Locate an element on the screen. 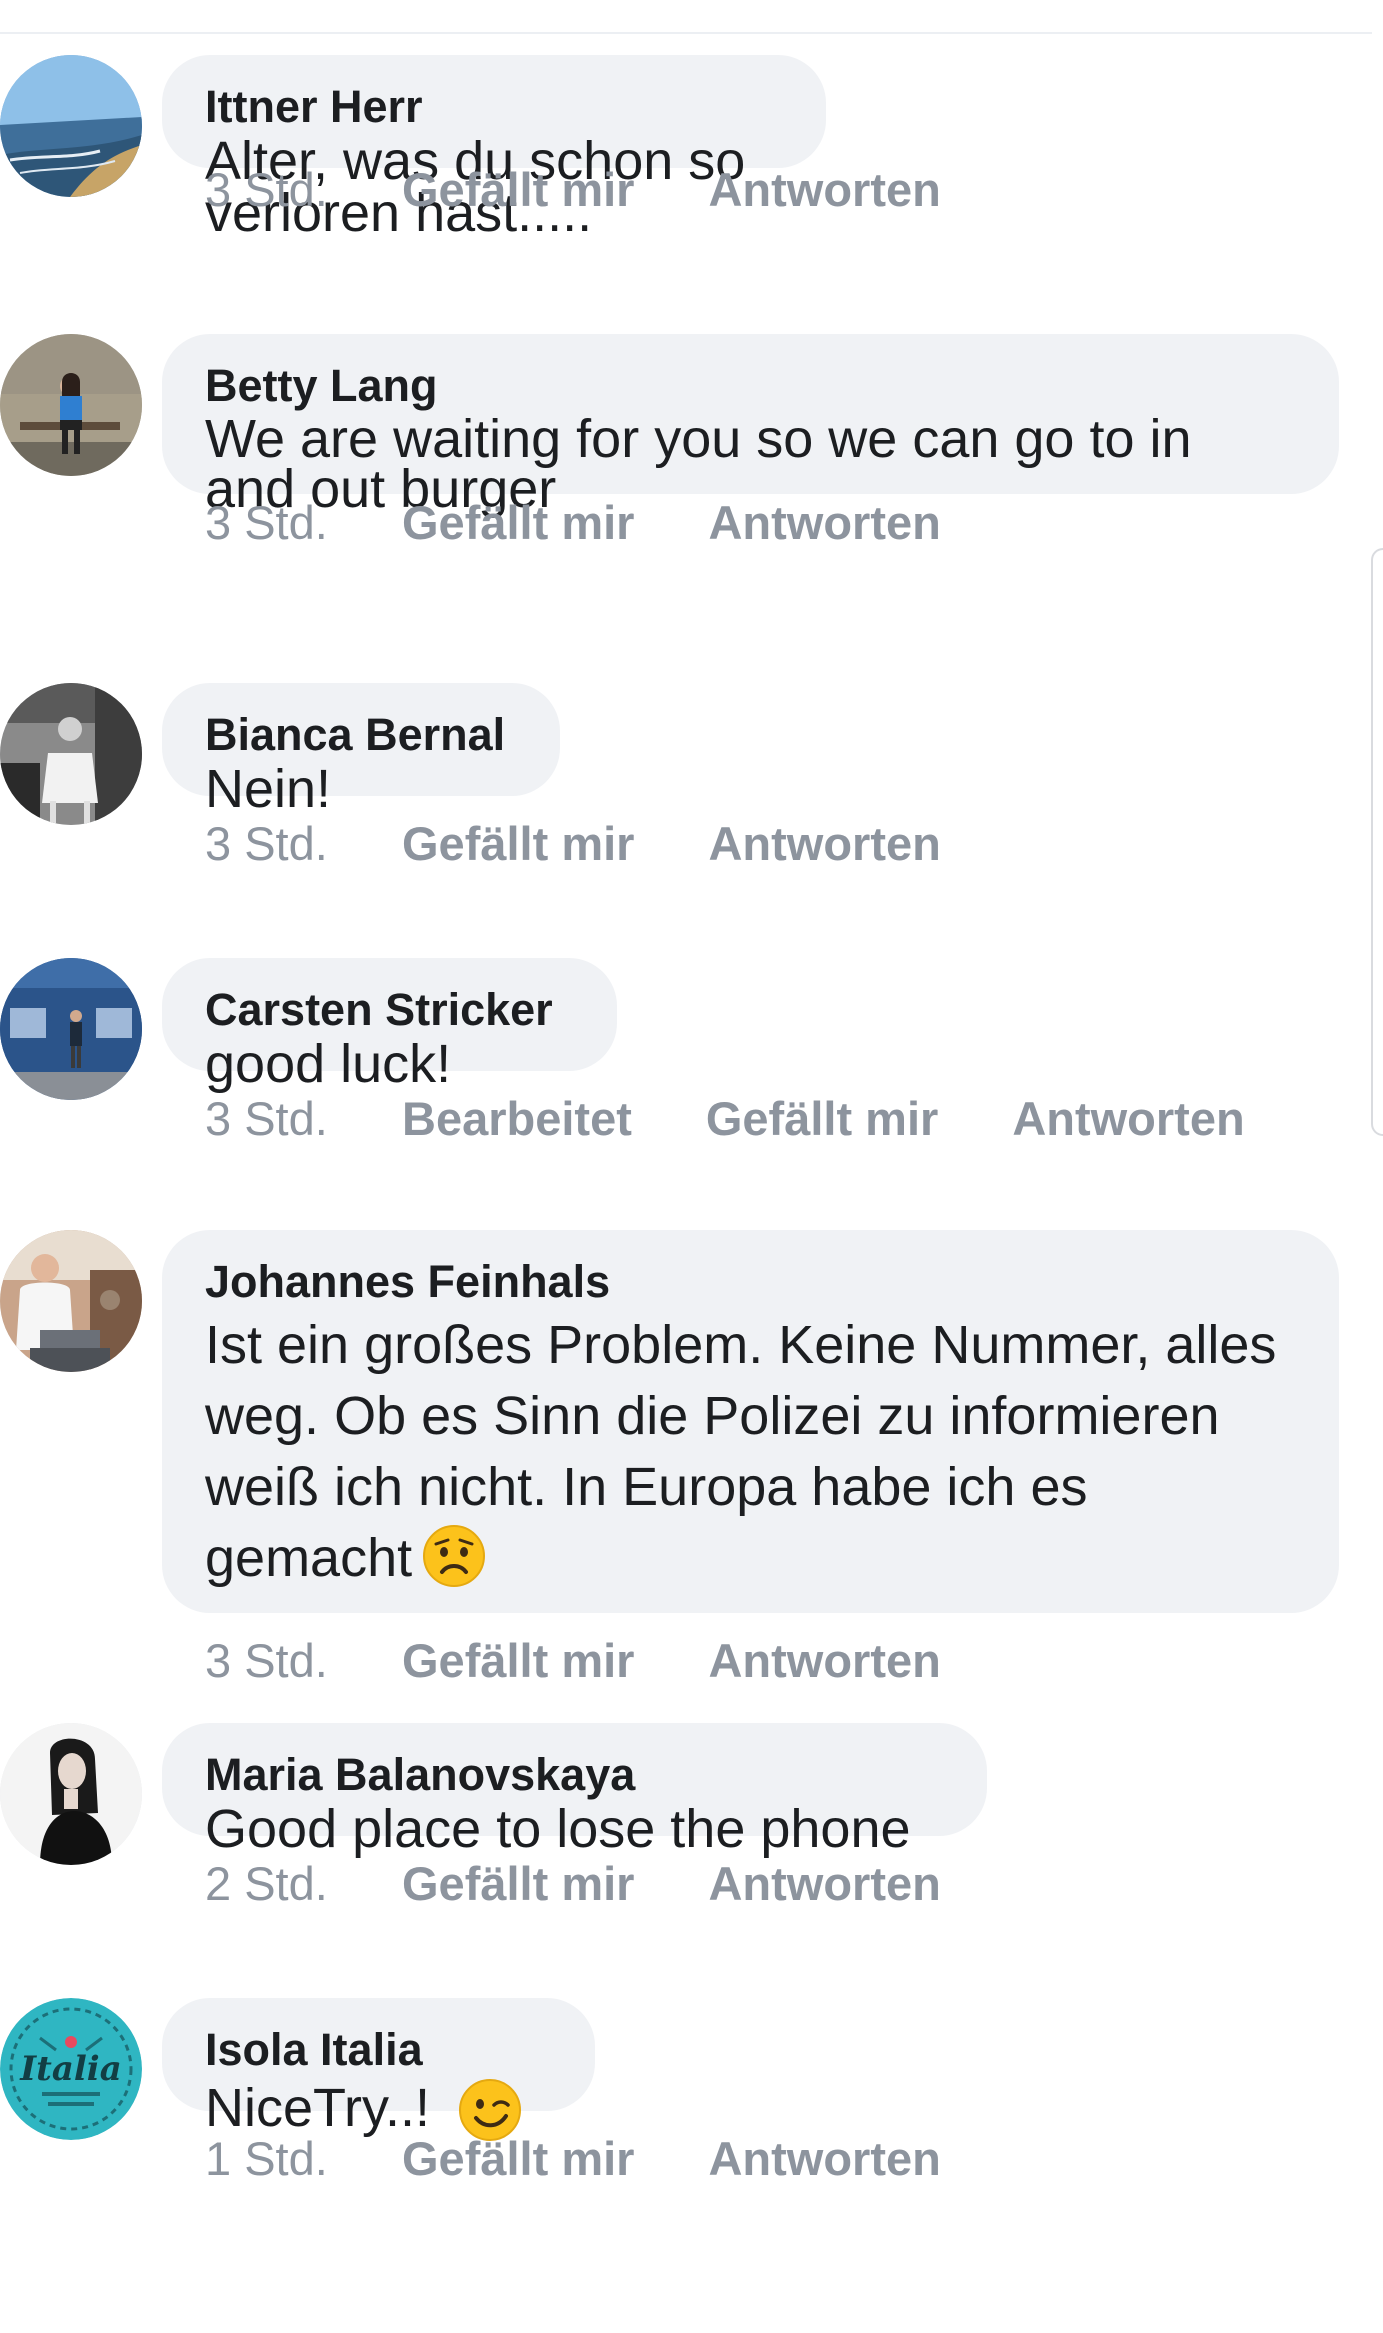  comment-bubble: Carsten Stricker good luck! is located at coordinates (389, 1024).